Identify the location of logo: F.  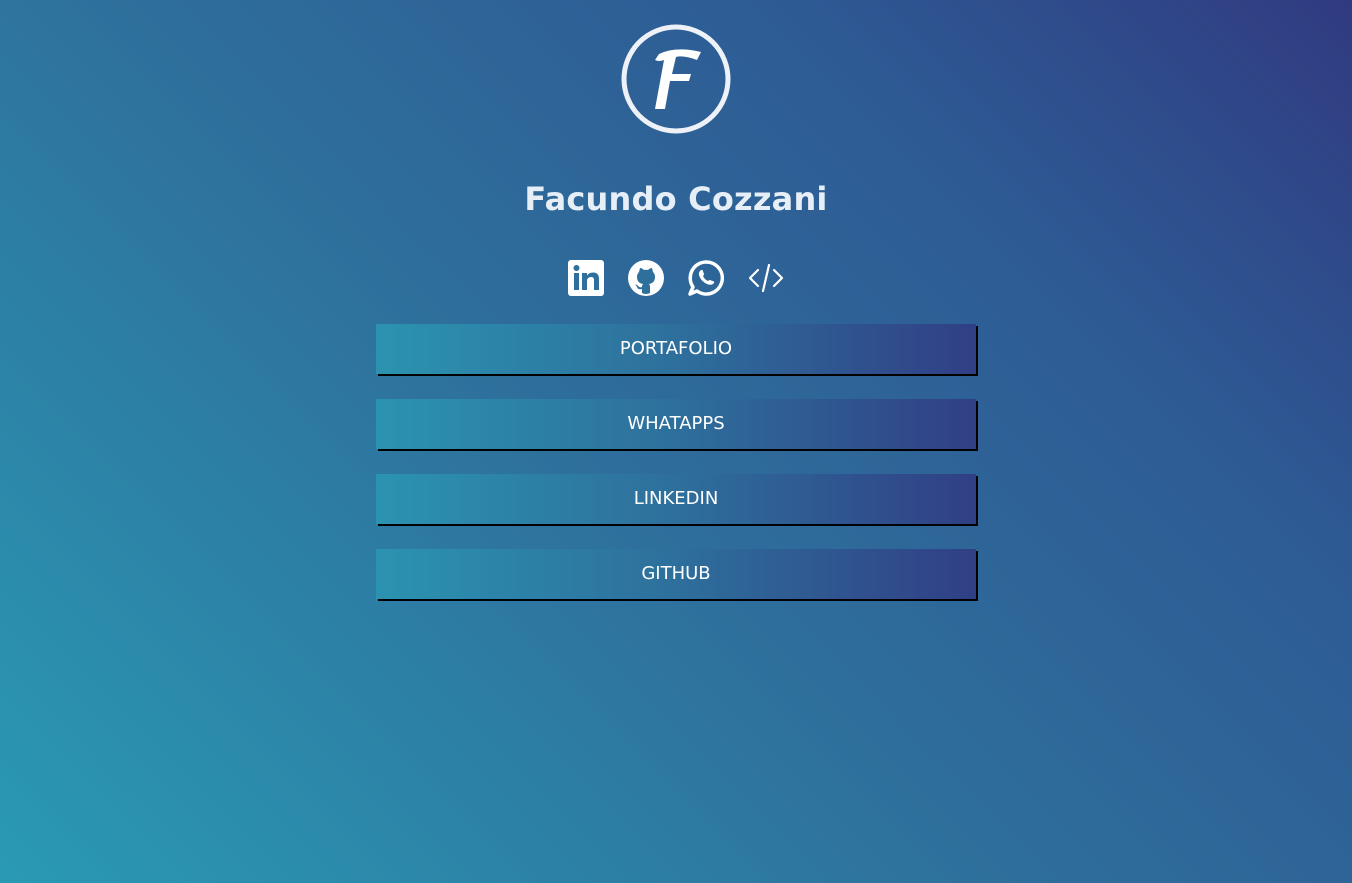
(676, 79).